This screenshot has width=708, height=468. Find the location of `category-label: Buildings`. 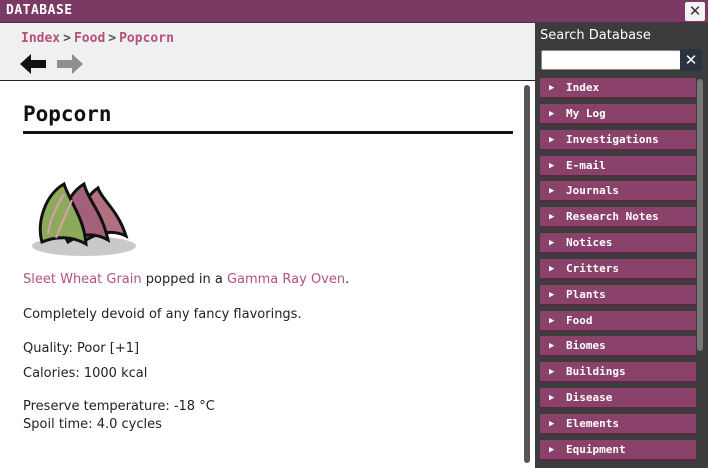

category-label: Buildings is located at coordinates (596, 372).